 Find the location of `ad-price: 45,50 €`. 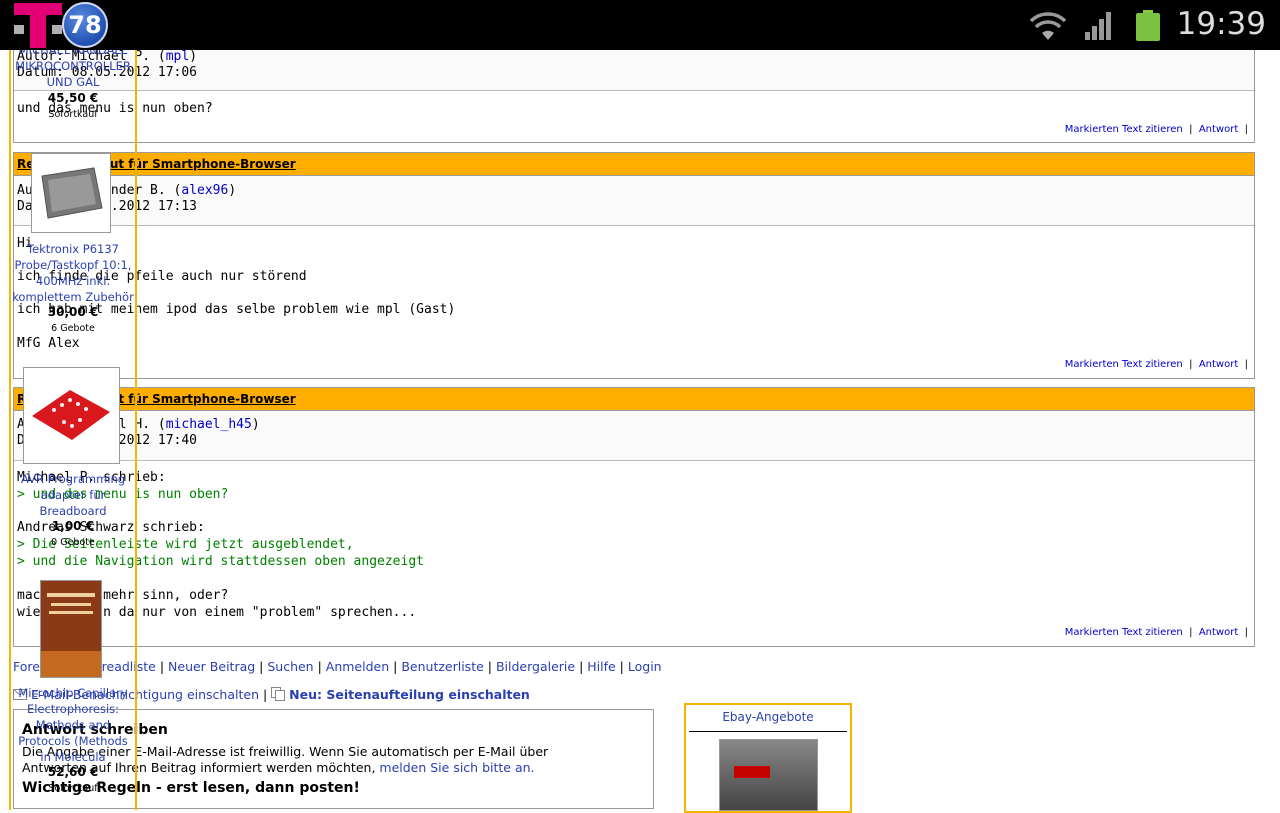

ad-price: 45,50 € is located at coordinates (73, 98).